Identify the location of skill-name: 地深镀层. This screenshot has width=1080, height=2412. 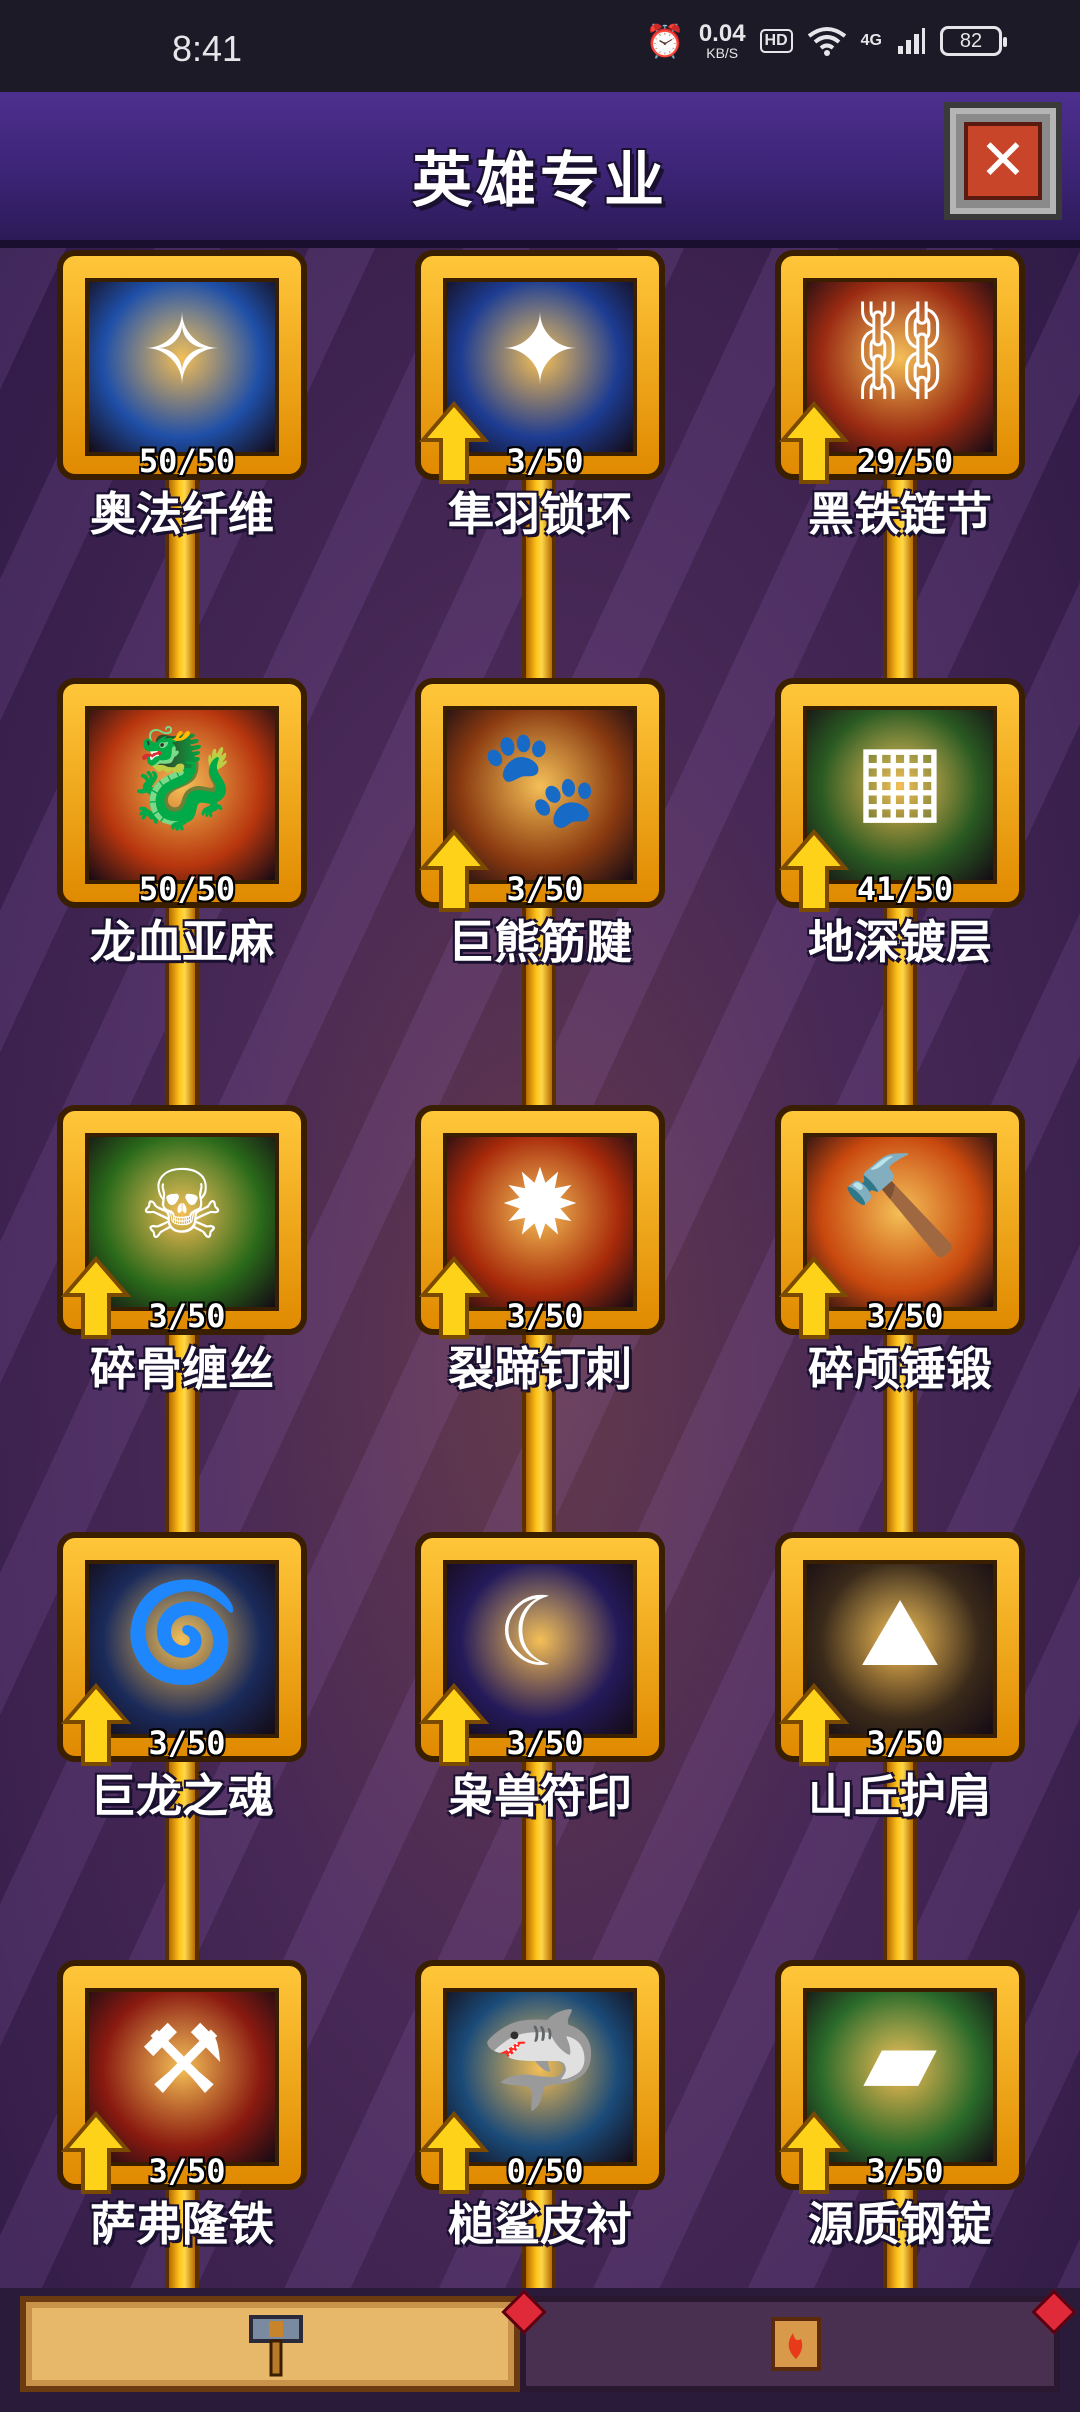
(900, 942).